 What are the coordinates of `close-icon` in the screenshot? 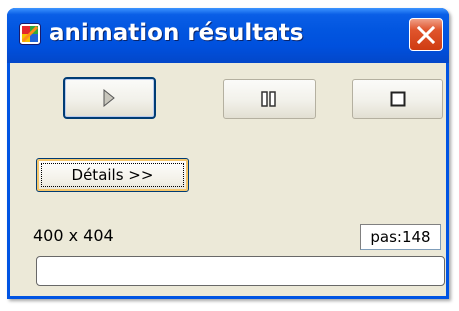 It's located at (426, 35).